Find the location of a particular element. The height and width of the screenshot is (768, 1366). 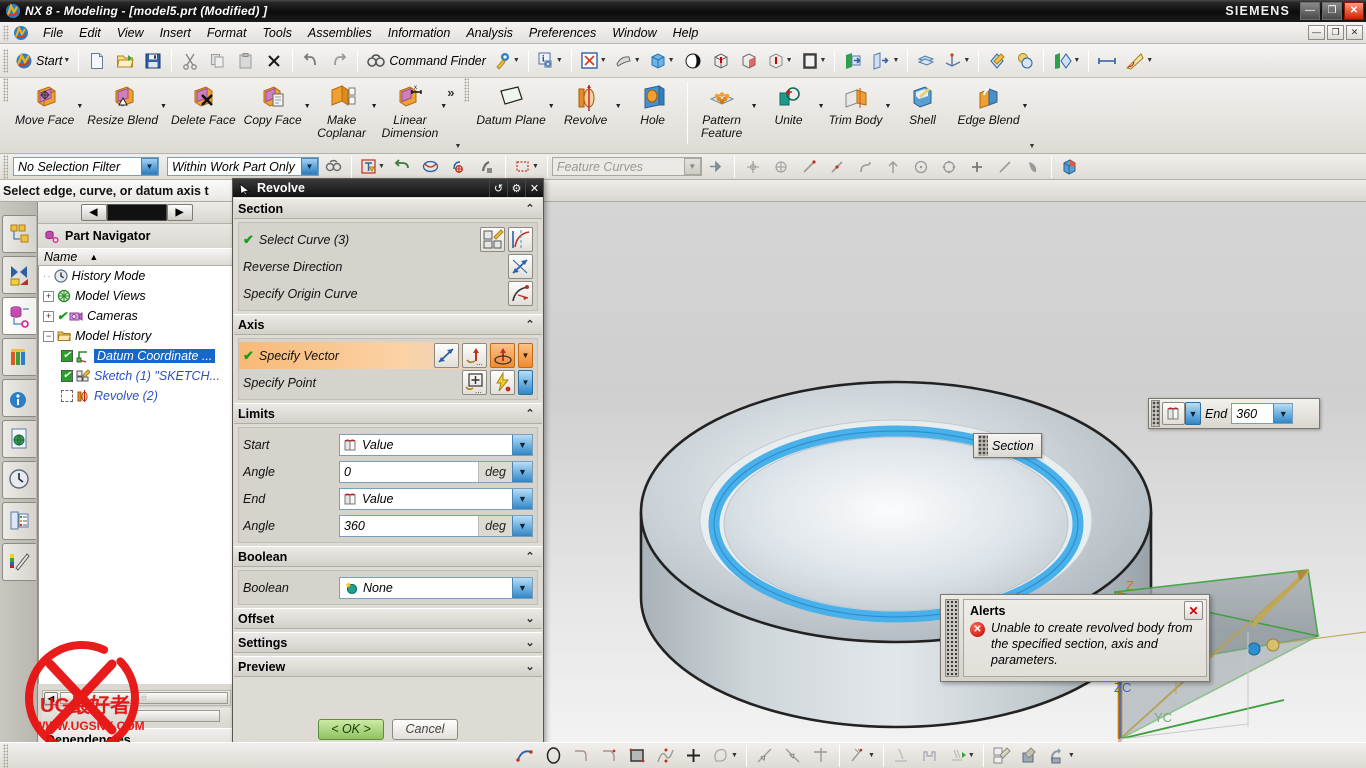

sort-ascending-icon: ▲ is located at coordinates (93, 257).